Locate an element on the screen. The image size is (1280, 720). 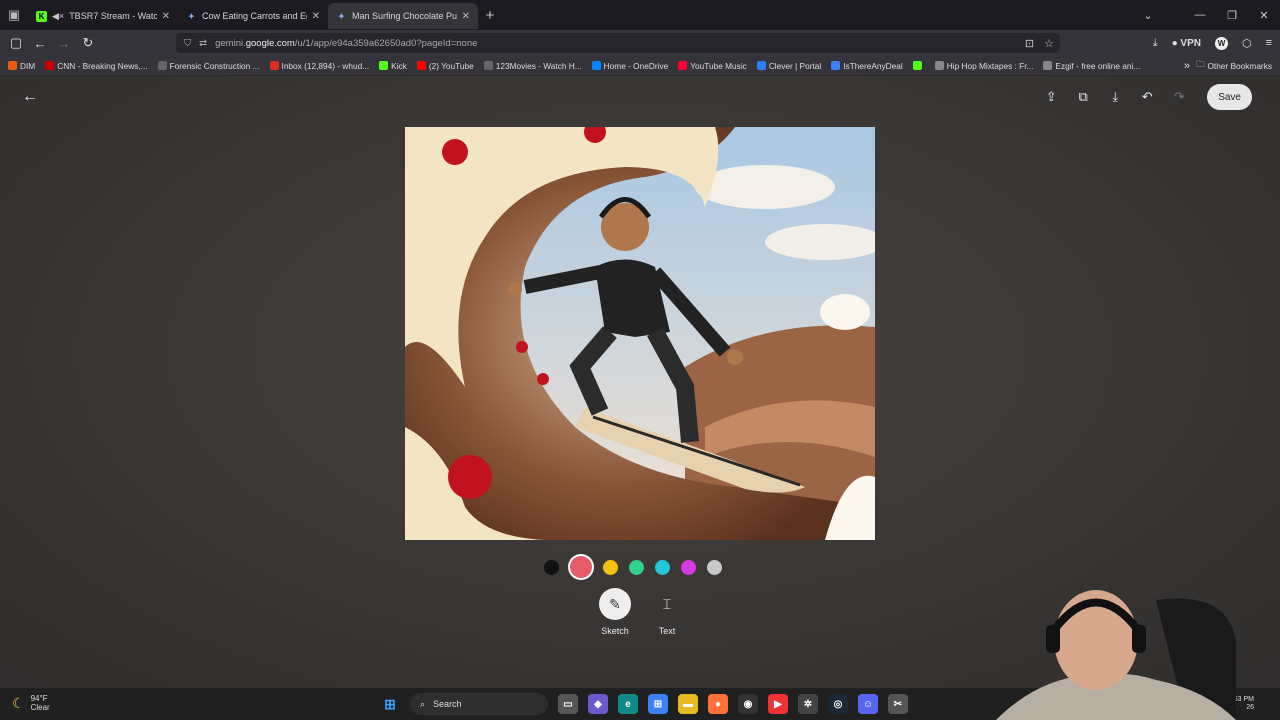
new-tab-button: + is located at coordinates (490, 15).